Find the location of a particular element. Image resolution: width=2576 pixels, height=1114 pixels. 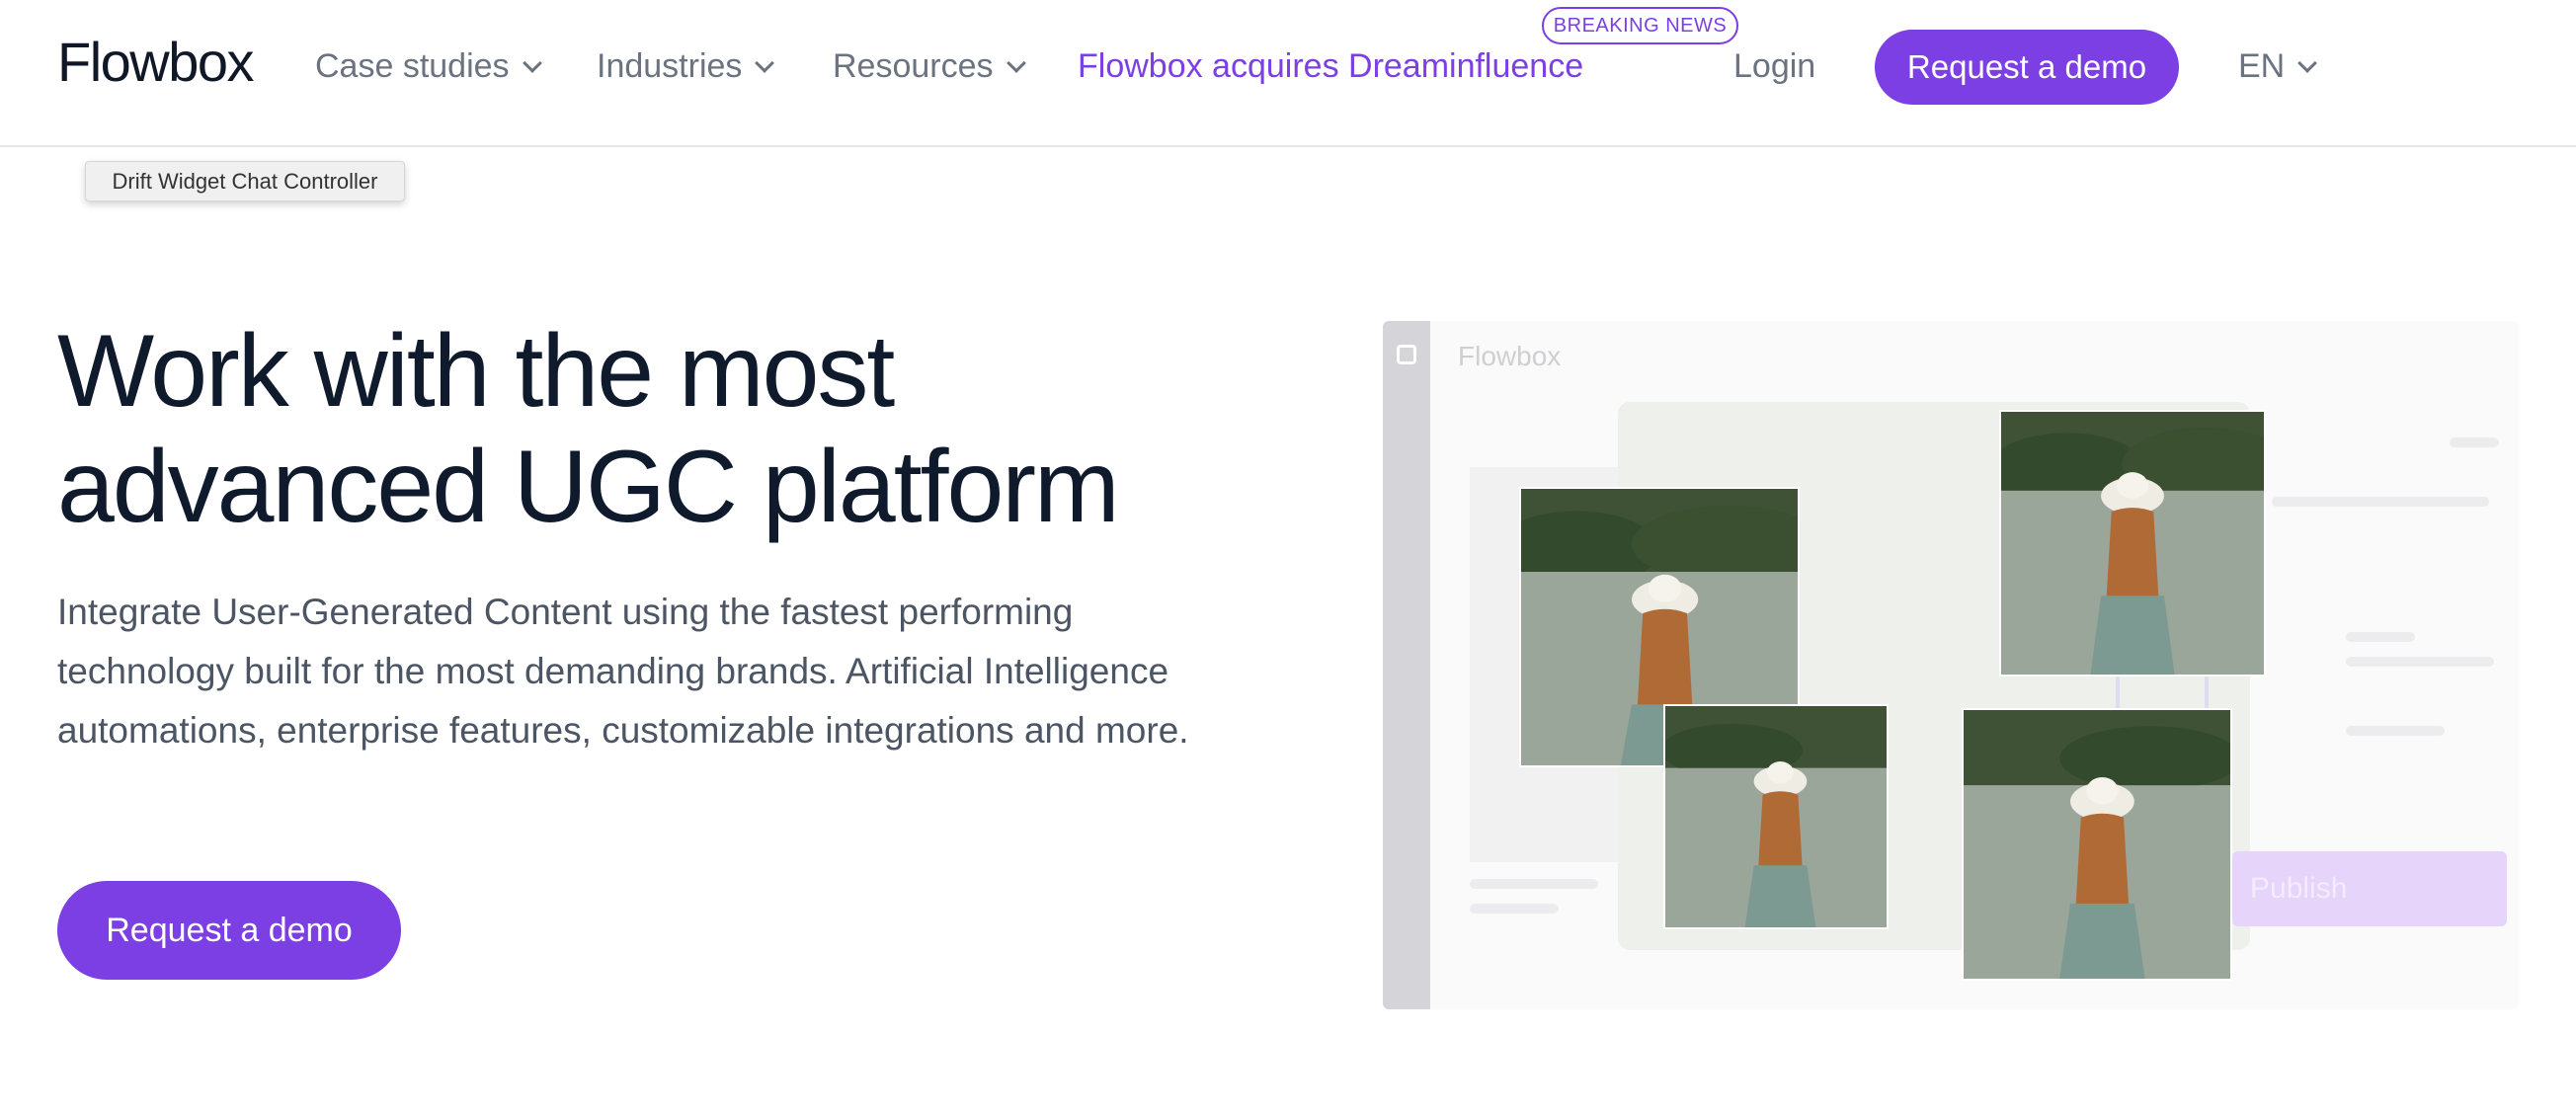

nav-case-studies-label: Case studies is located at coordinates (412, 66).